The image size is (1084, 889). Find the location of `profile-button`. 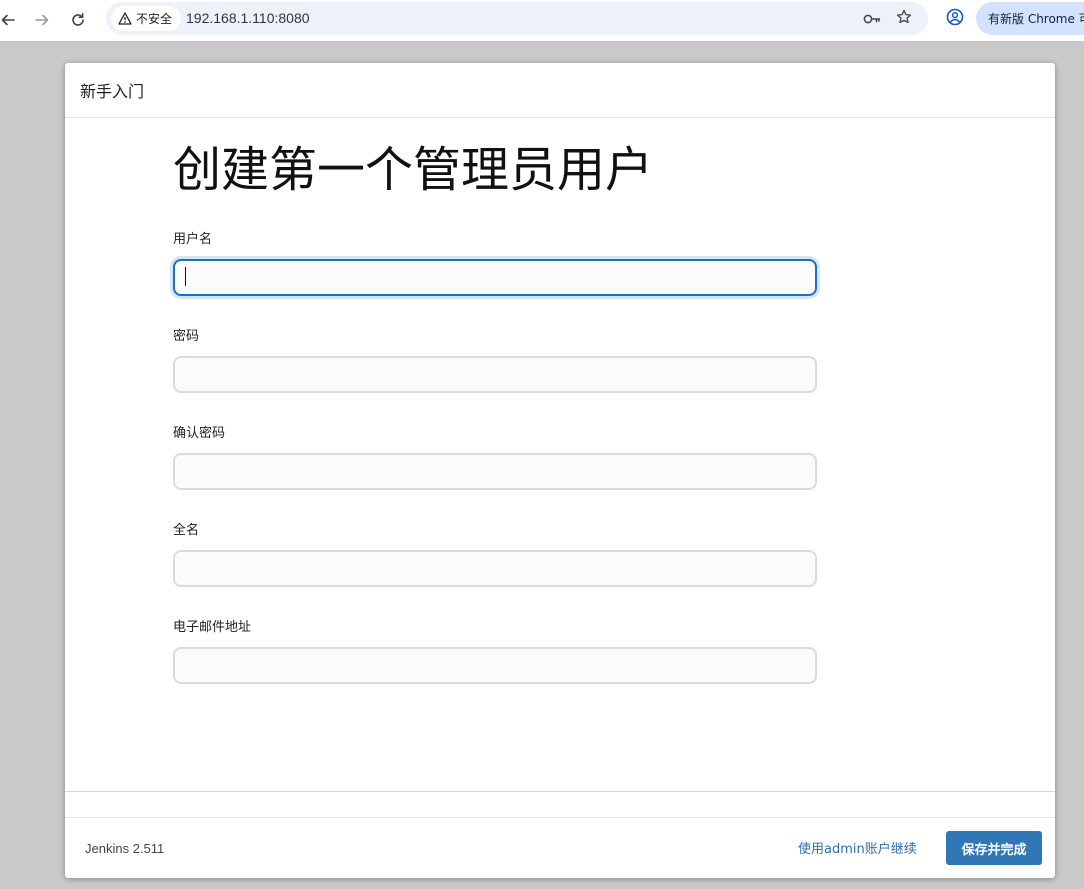

profile-button is located at coordinates (955, 19).